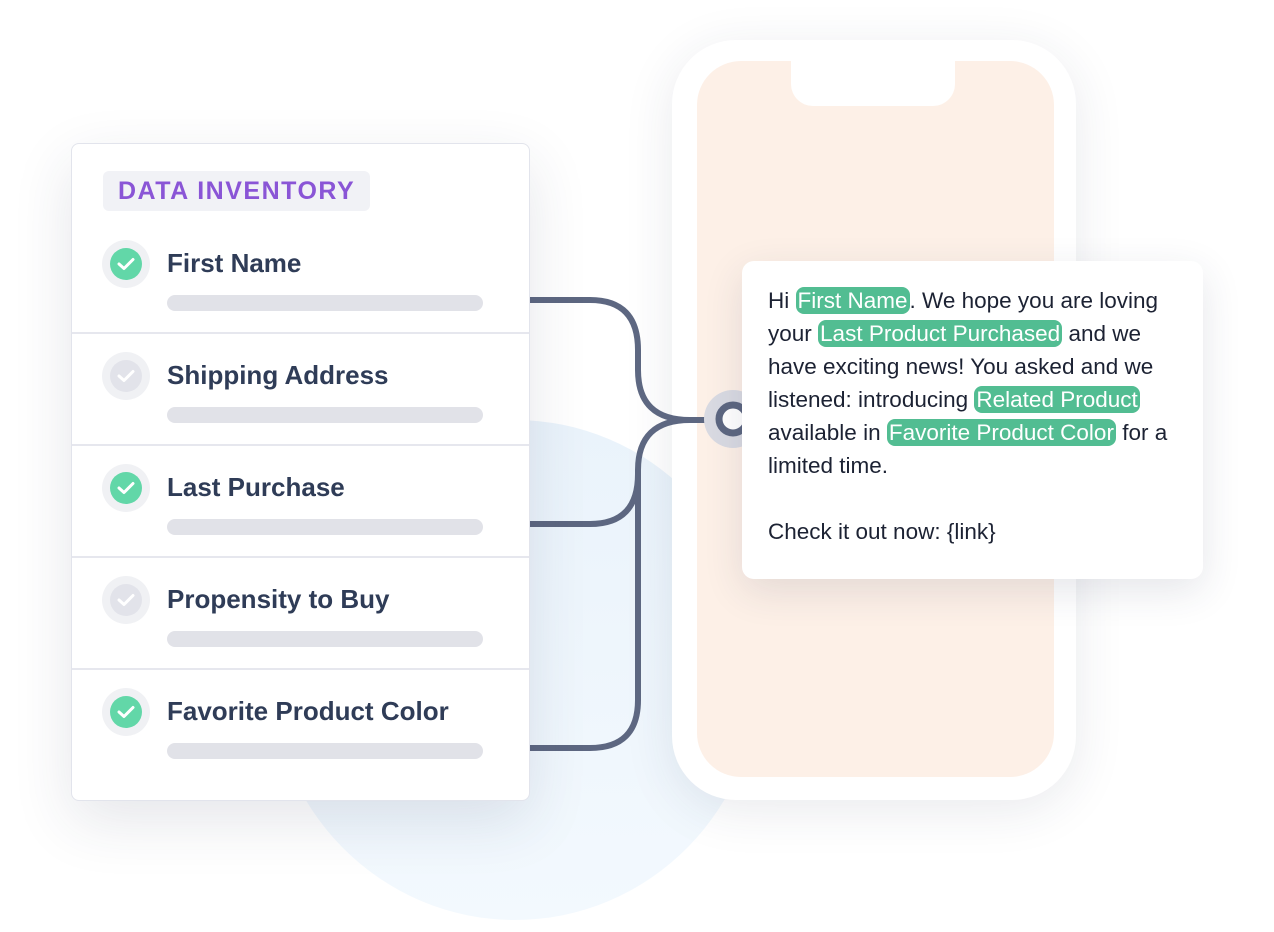  I want to click on inventory-item-propensity-to-buy: Propensity to Buy, so click(300, 613).